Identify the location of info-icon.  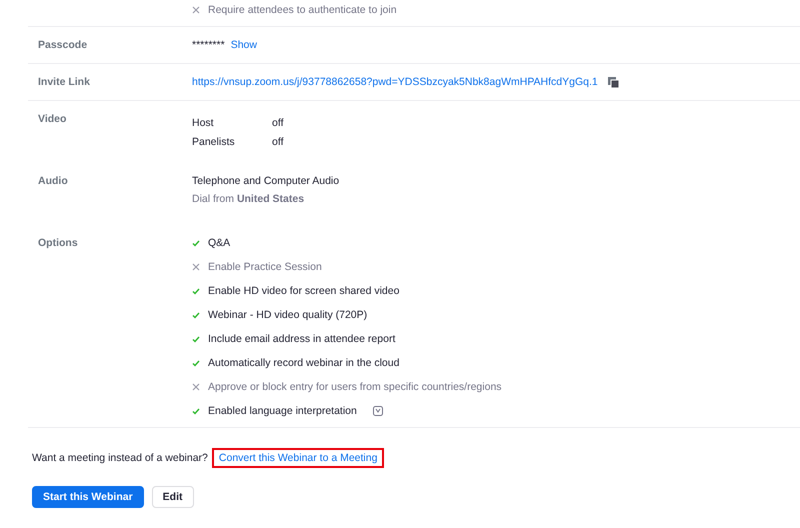
(377, 411).